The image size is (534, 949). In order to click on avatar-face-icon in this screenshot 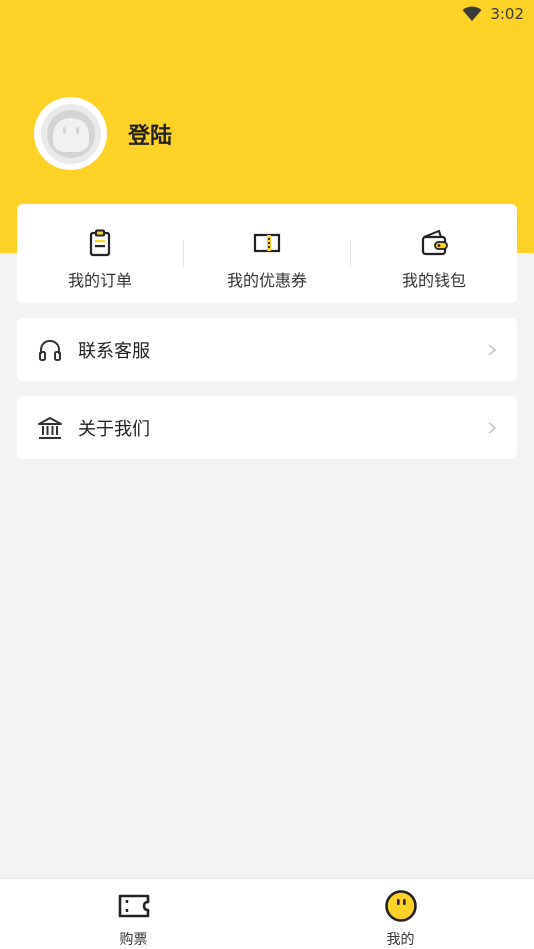, I will do `click(70, 133)`.